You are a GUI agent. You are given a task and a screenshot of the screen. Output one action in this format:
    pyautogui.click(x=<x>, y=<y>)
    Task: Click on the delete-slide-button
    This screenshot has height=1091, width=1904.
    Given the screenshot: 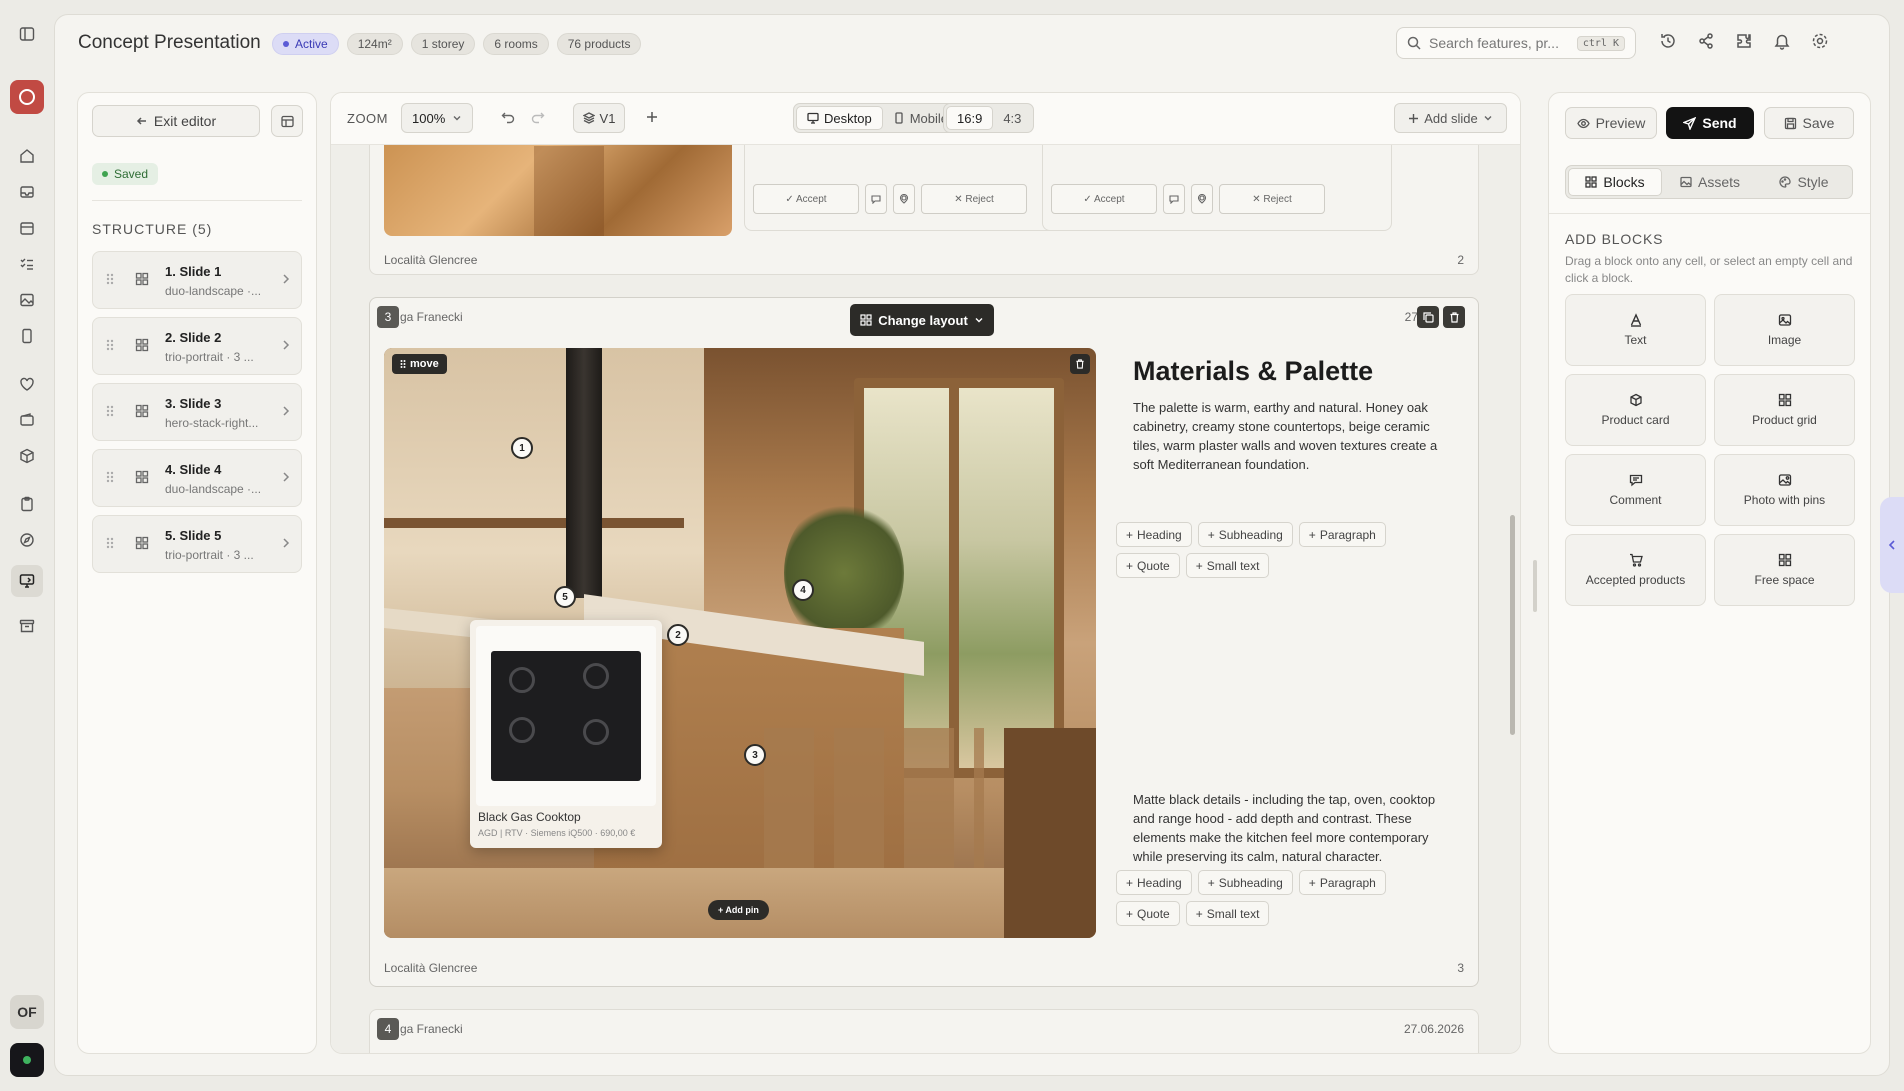 What is the action you would take?
    pyautogui.click(x=1454, y=317)
    